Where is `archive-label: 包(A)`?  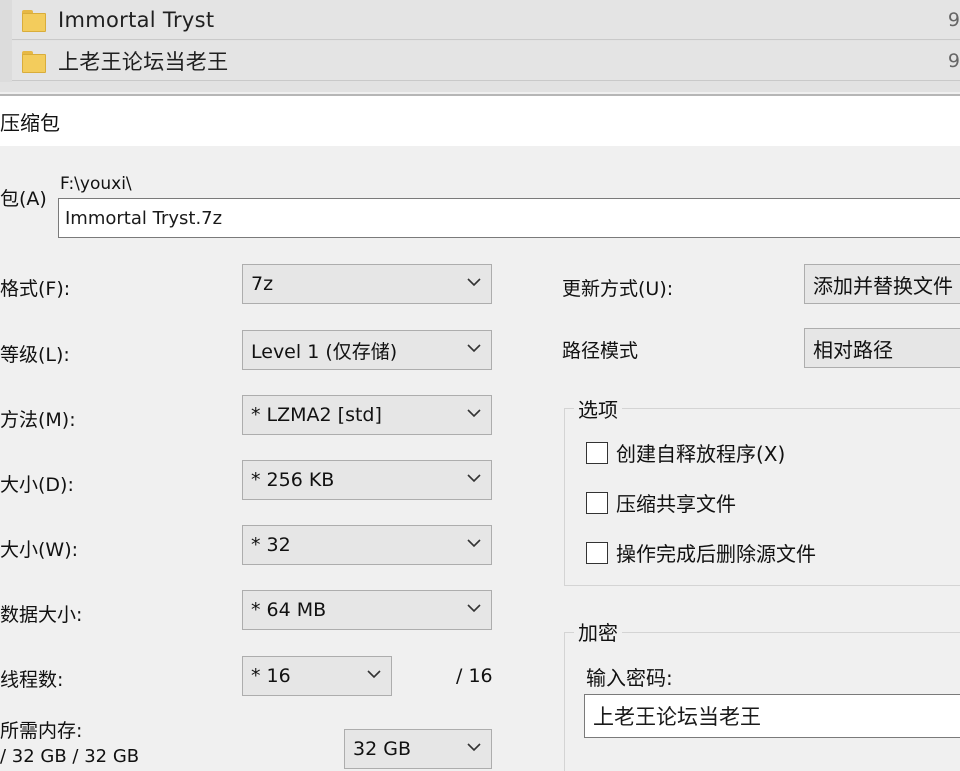 archive-label: 包(A) is located at coordinates (23, 199).